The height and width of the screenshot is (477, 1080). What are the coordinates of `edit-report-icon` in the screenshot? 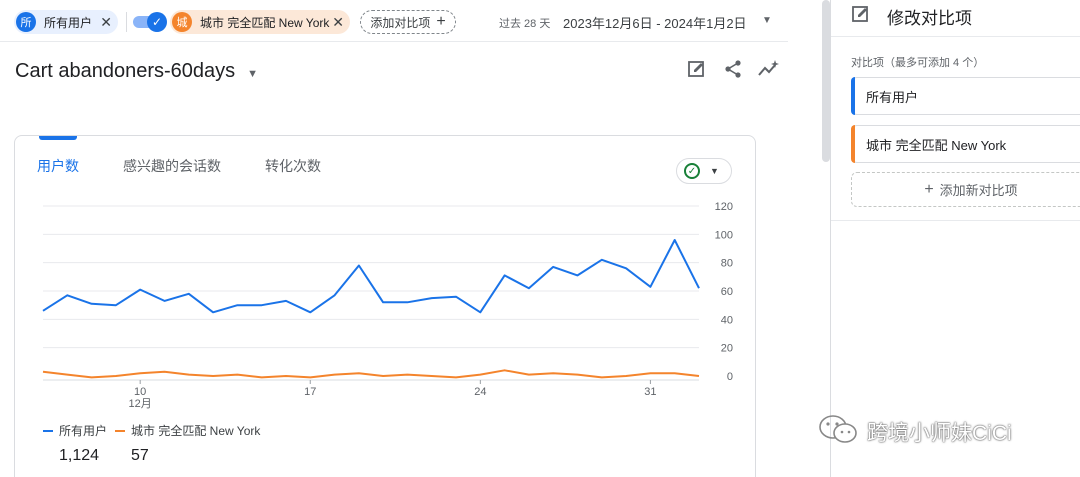 It's located at (697, 69).